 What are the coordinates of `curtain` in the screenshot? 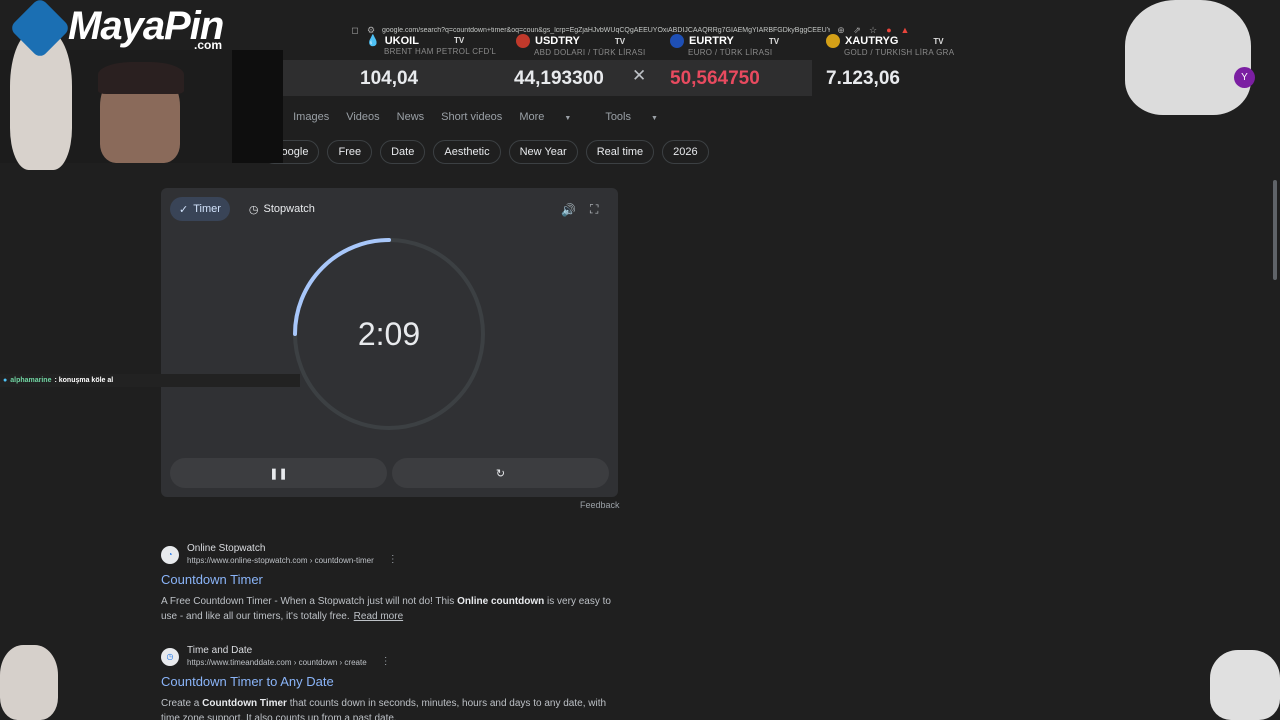 It's located at (257, 106).